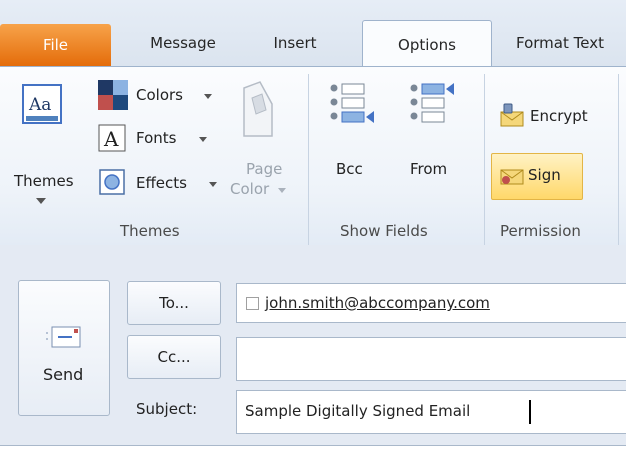 This screenshot has width=626, height=451. What do you see at coordinates (432, 103) in the screenshot?
I see `from-icon` at bounding box center [432, 103].